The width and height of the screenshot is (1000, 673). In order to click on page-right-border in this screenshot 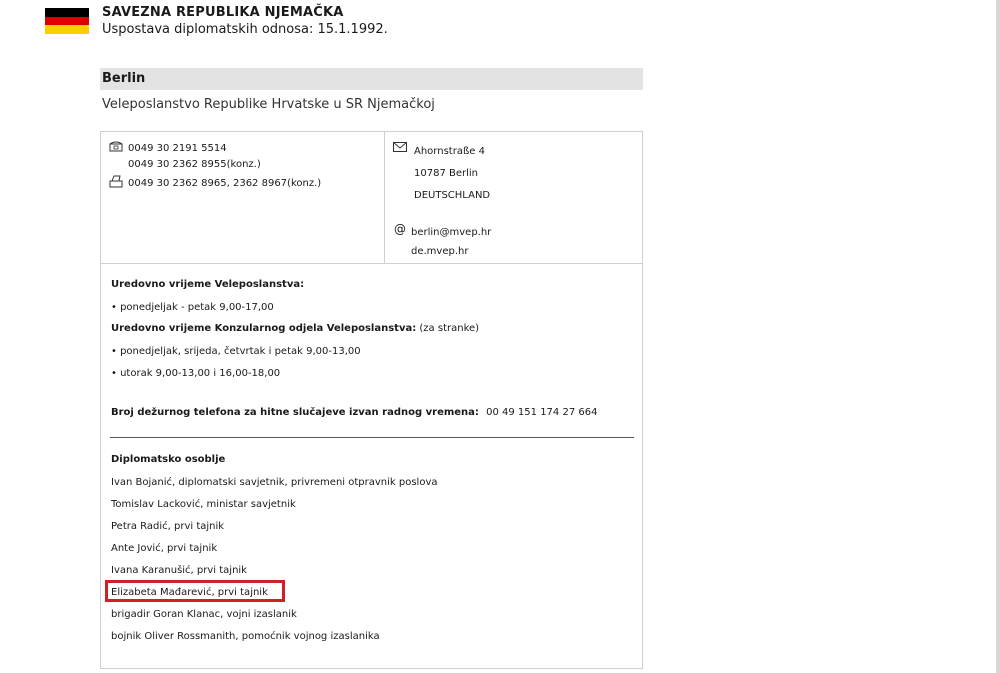, I will do `click(998, 336)`.